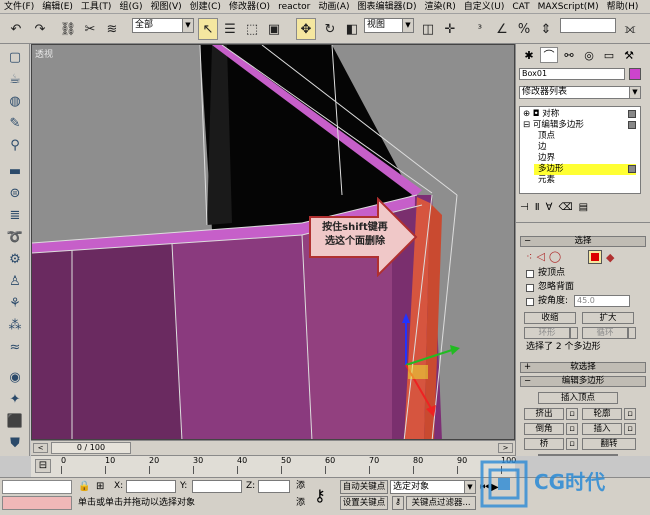 The image size is (650, 515). I want to click on x-coord-field, so click(151, 486).